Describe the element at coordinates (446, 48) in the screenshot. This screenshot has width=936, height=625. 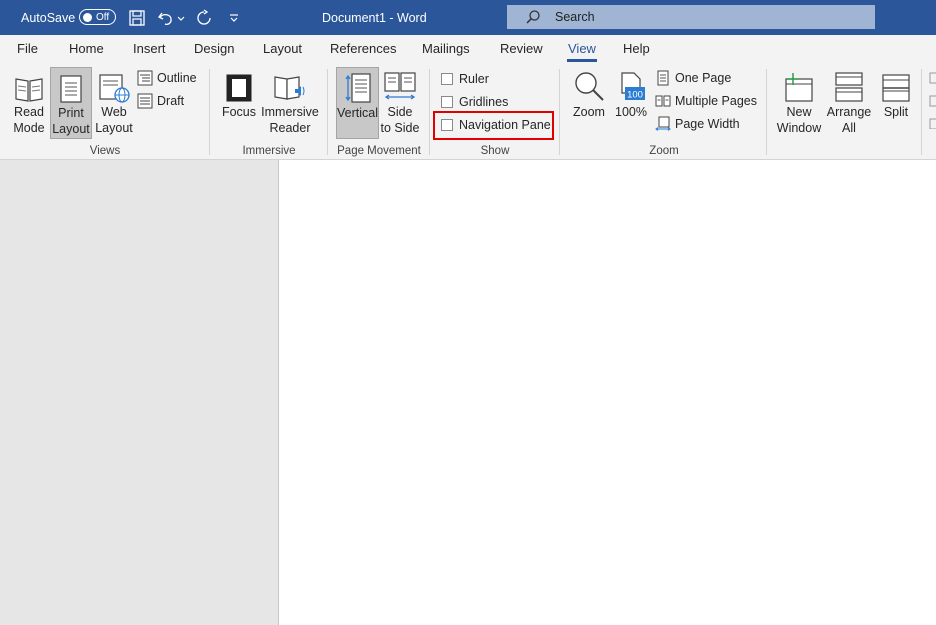
I see `tab-mailings: Mailings` at that location.